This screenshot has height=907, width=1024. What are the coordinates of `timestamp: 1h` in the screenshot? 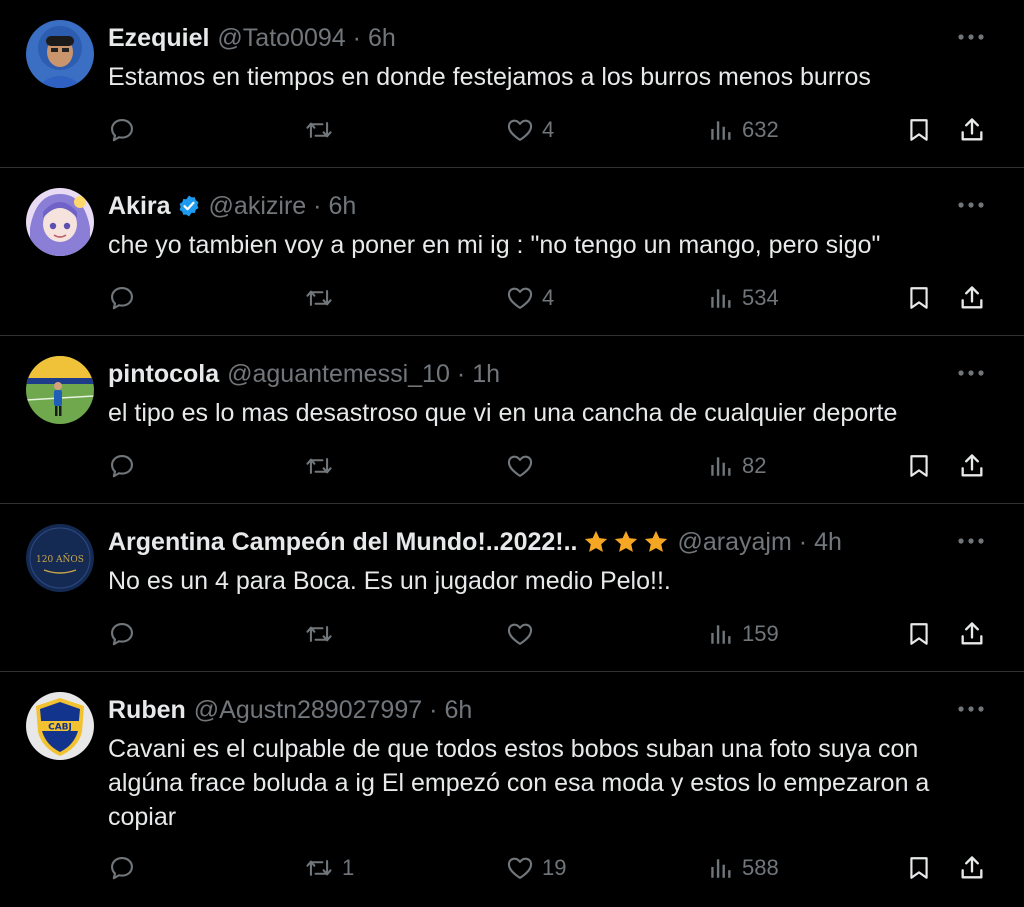 It's located at (486, 374).